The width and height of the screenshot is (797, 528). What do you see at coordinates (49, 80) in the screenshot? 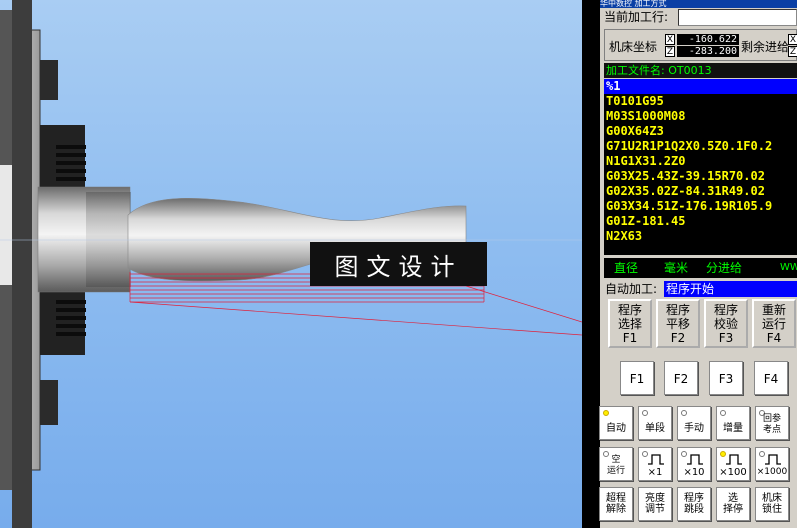
I see `chuck-jaw-far-top` at bounding box center [49, 80].